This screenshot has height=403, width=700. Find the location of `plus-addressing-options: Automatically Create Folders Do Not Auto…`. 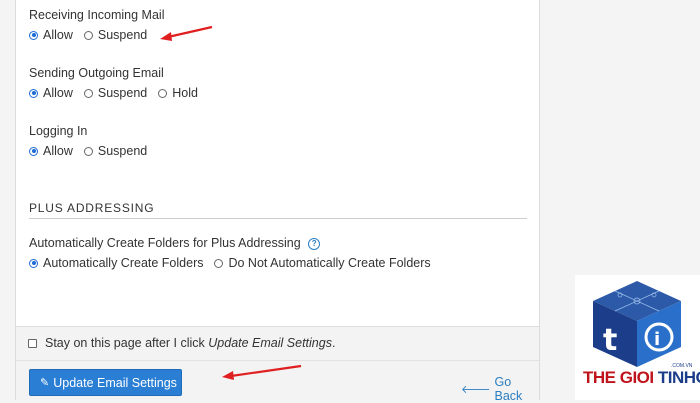

plus-addressing-options: Automatically Create Folders Do Not Auto… is located at coordinates (235, 263).